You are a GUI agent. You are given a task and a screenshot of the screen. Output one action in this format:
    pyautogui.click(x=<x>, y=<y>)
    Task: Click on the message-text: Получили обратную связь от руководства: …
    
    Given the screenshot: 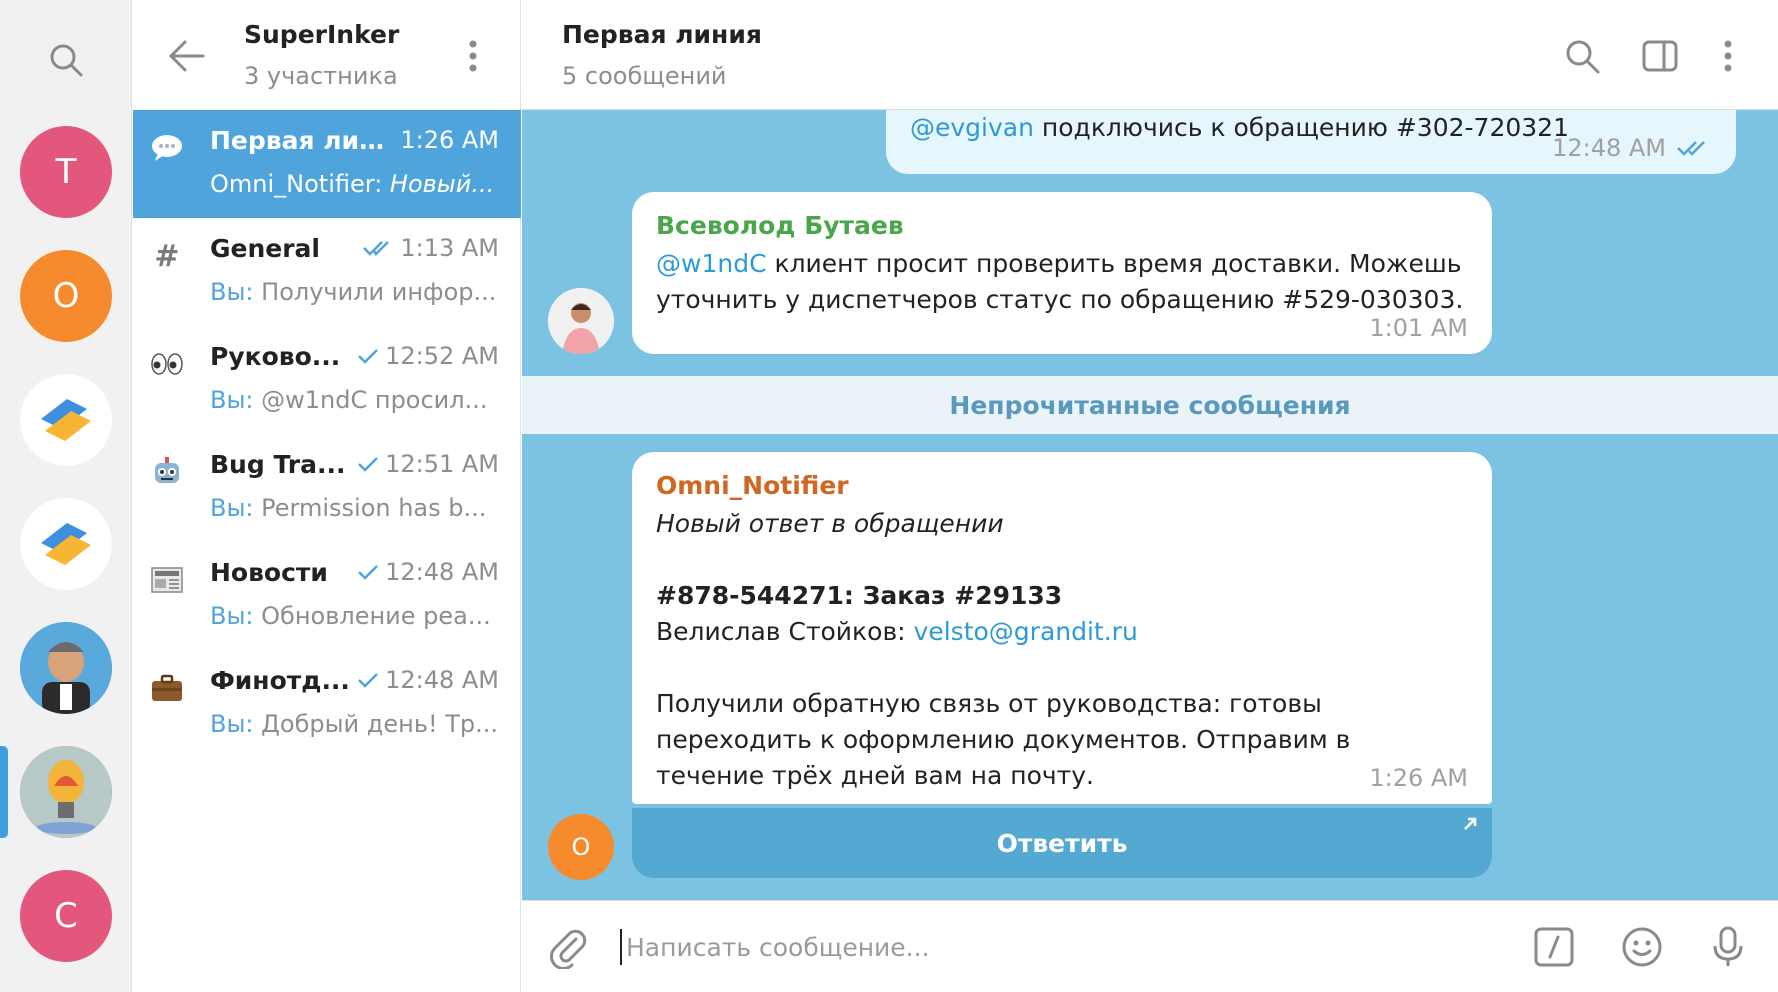 What is the action you would take?
    pyautogui.click(x=1003, y=739)
    